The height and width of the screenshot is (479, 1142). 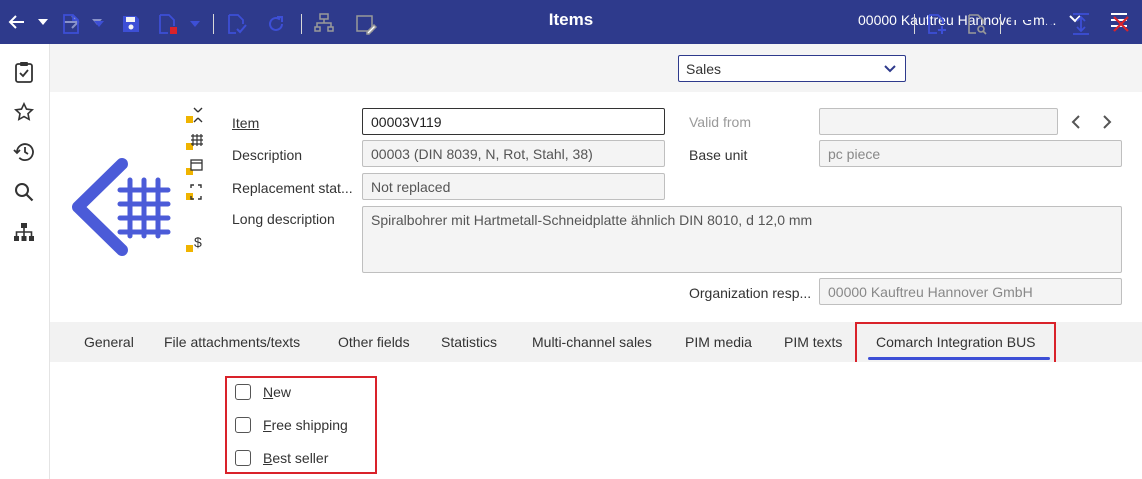 I want to click on back-history-chevron-icon, so click(x=43, y=22).